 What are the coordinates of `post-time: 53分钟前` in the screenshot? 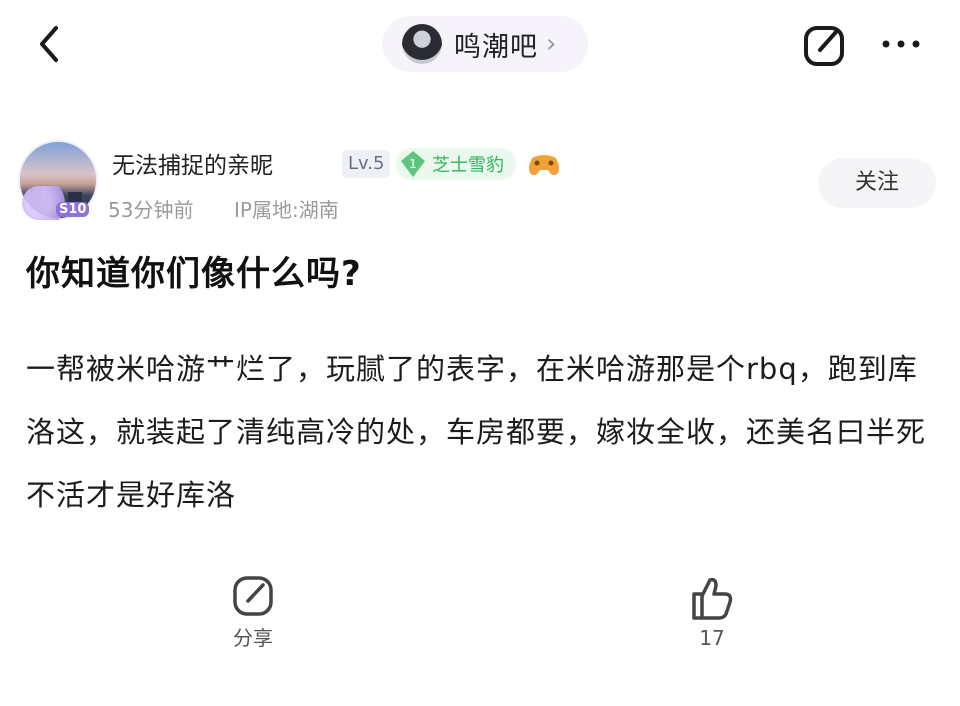 It's located at (151, 210).